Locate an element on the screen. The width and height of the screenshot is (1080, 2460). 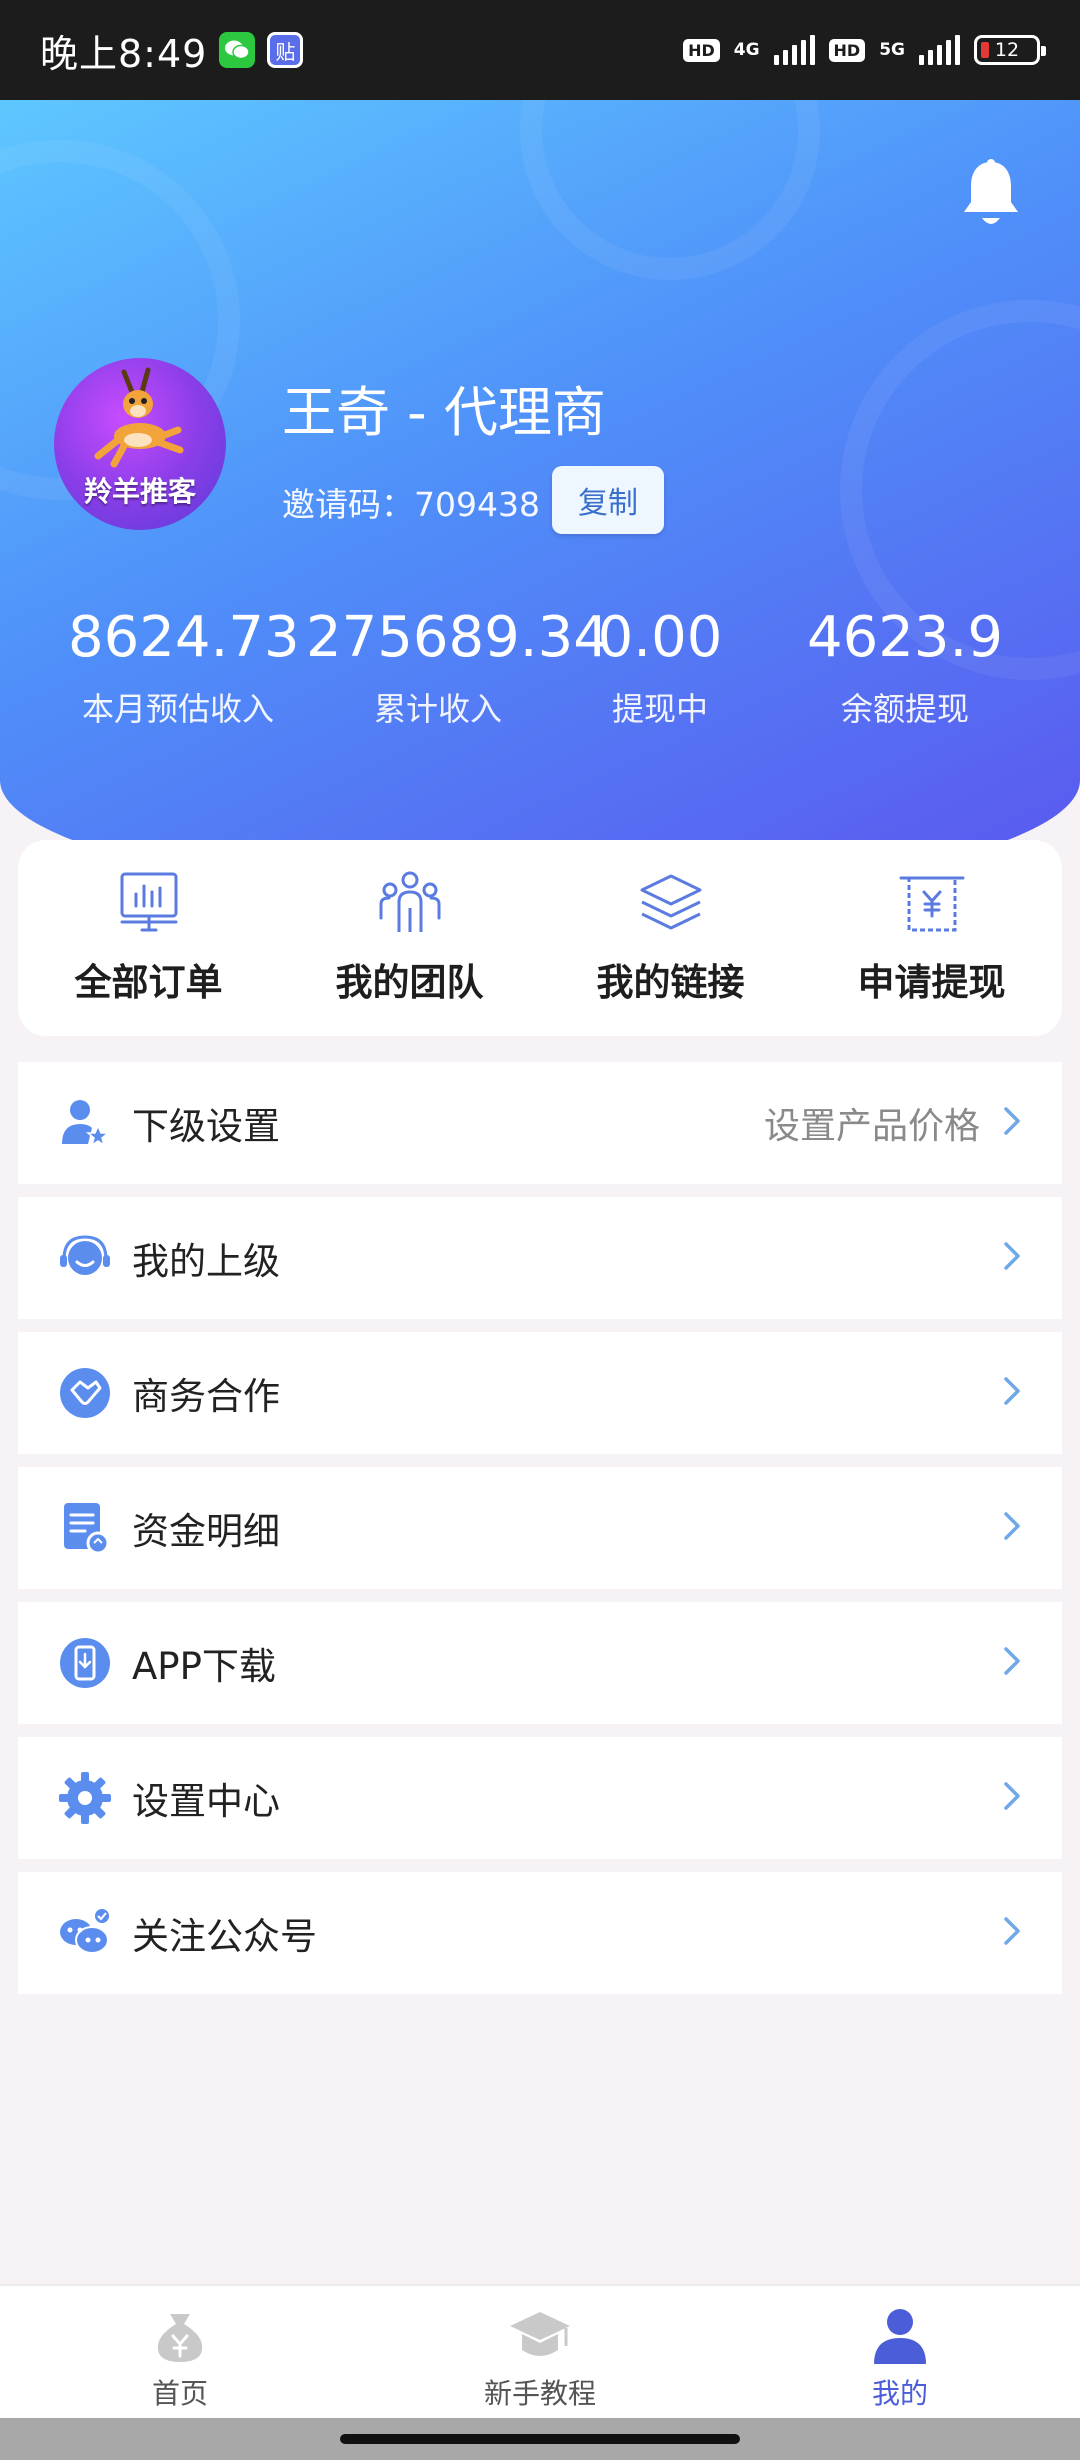
menu-item-subordinate-settings: 下级设置 设置产品价格 is located at coordinates (540, 1123).